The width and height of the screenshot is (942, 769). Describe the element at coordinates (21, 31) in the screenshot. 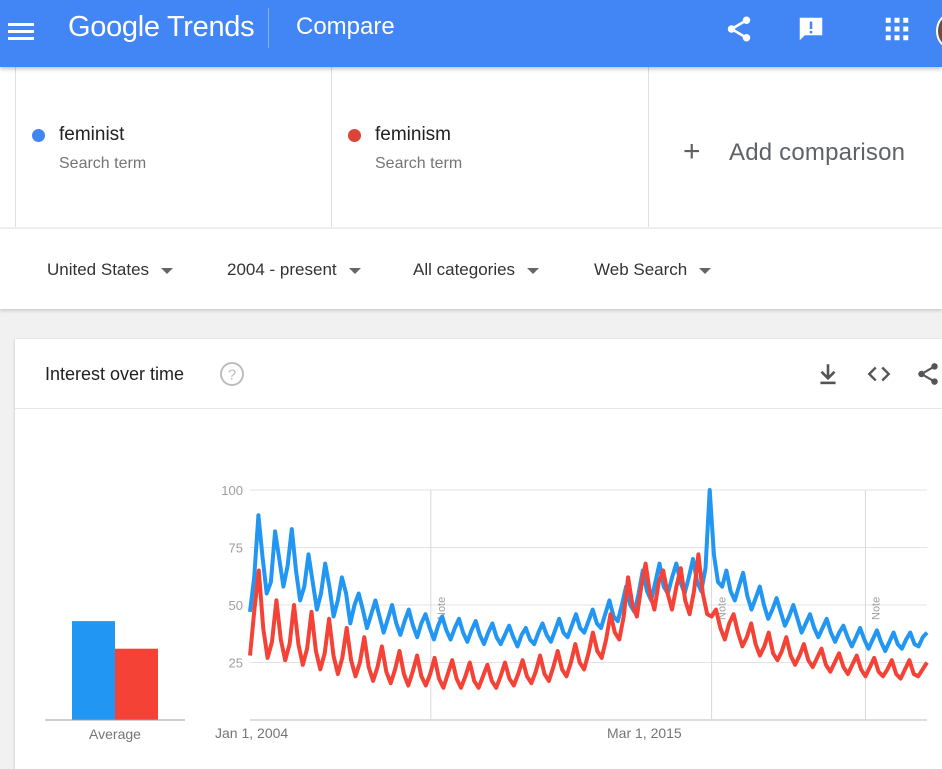

I see `hamburger-menu-icon` at that location.